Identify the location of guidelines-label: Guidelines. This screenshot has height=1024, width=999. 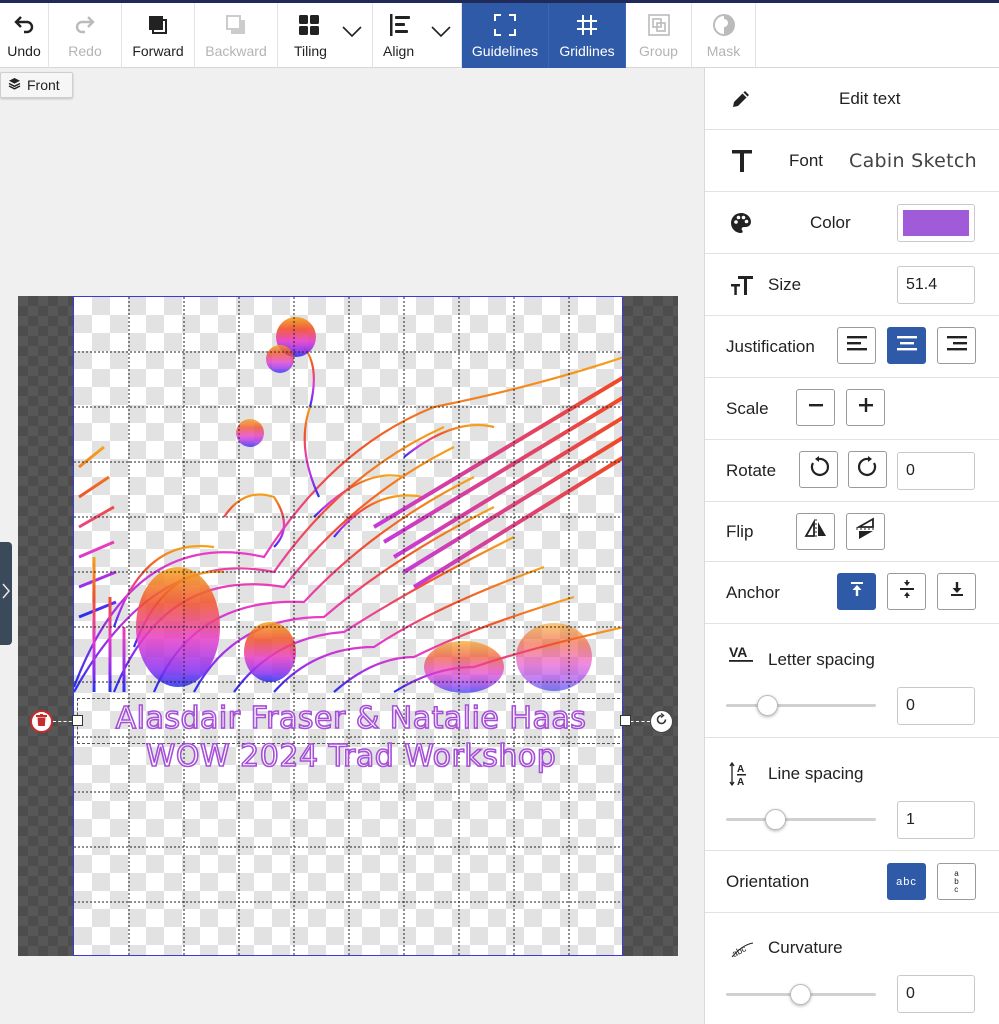
(505, 51).